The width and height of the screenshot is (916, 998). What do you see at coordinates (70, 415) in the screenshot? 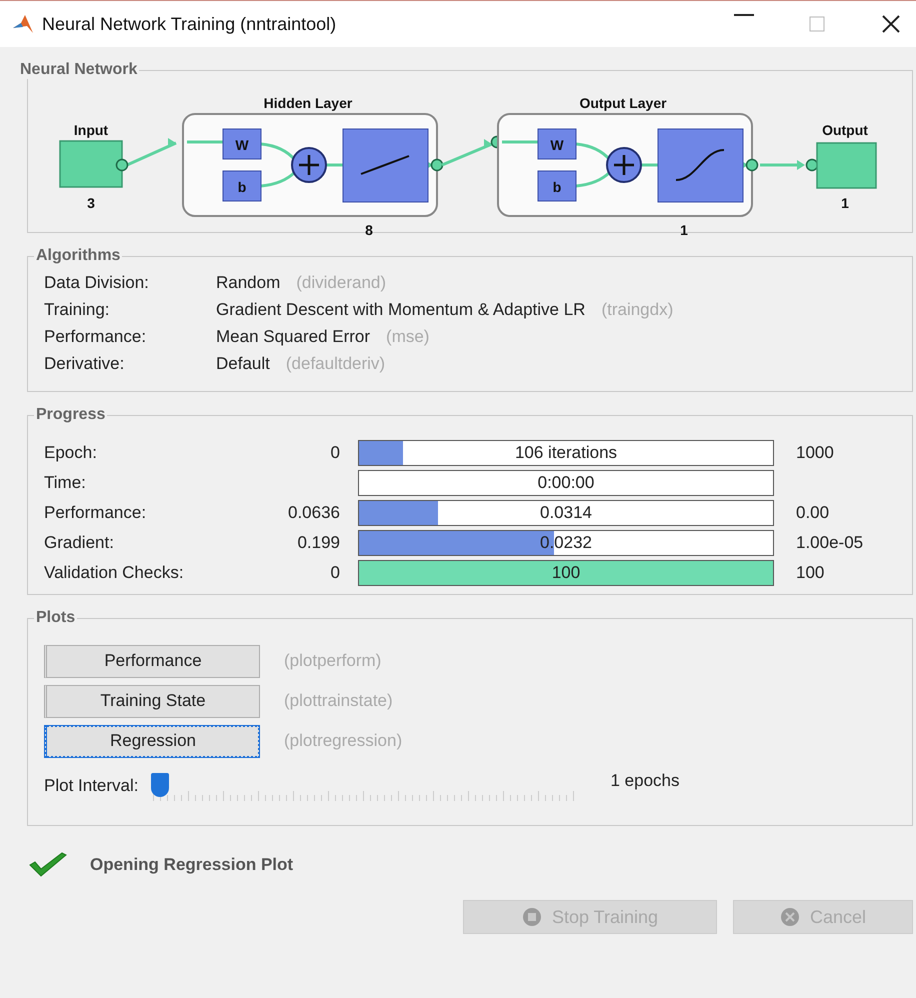
I see `panel-title: Progress` at bounding box center [70, 415].